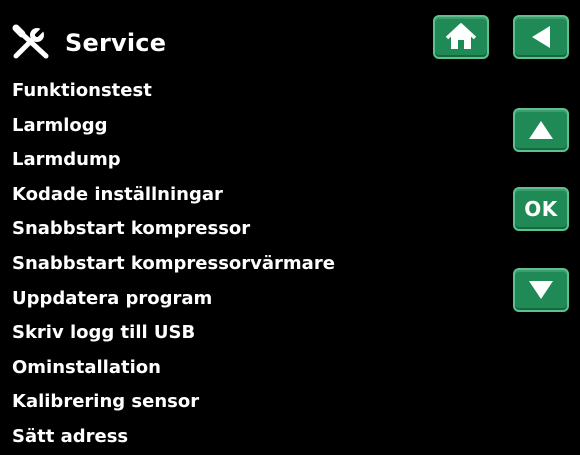  What do you see at coordinates (250, 333) in the screenshot?
I see `menu-item-skriv-logg-till-usb: Skriv logg till USB` at bounding box center [250, 333].